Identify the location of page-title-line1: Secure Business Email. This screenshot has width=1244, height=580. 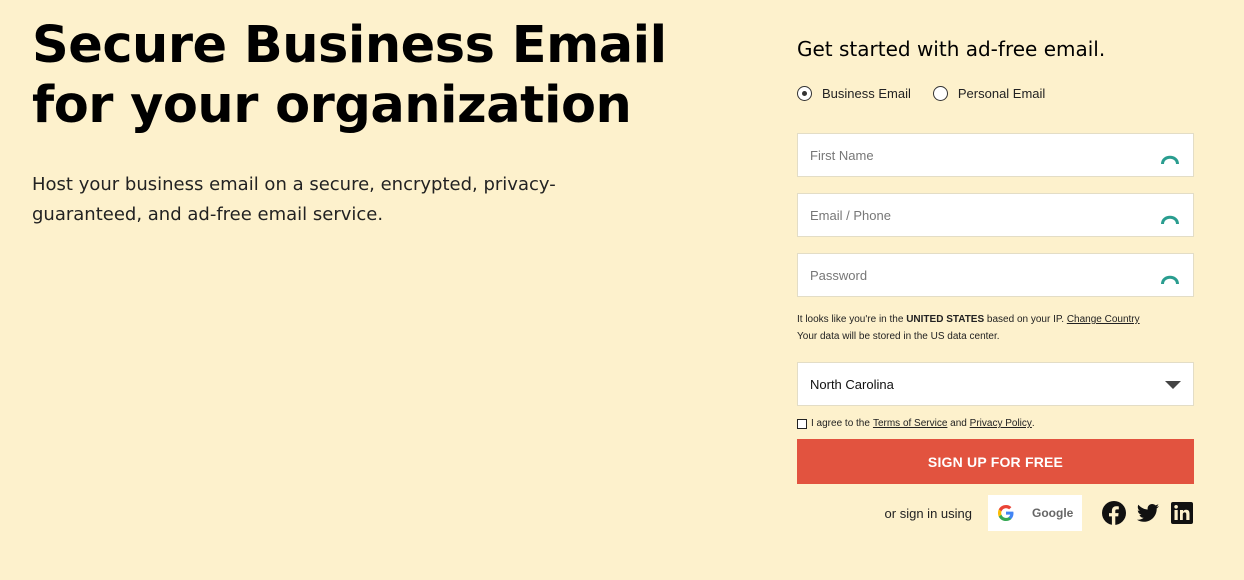
(349, 45).